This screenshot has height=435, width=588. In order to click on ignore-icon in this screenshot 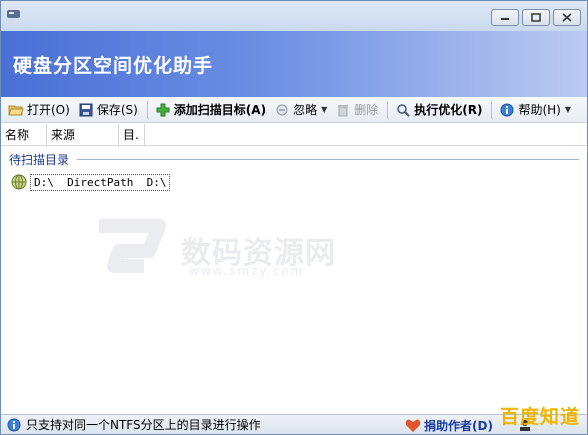, I will do `click(282, 110)`.